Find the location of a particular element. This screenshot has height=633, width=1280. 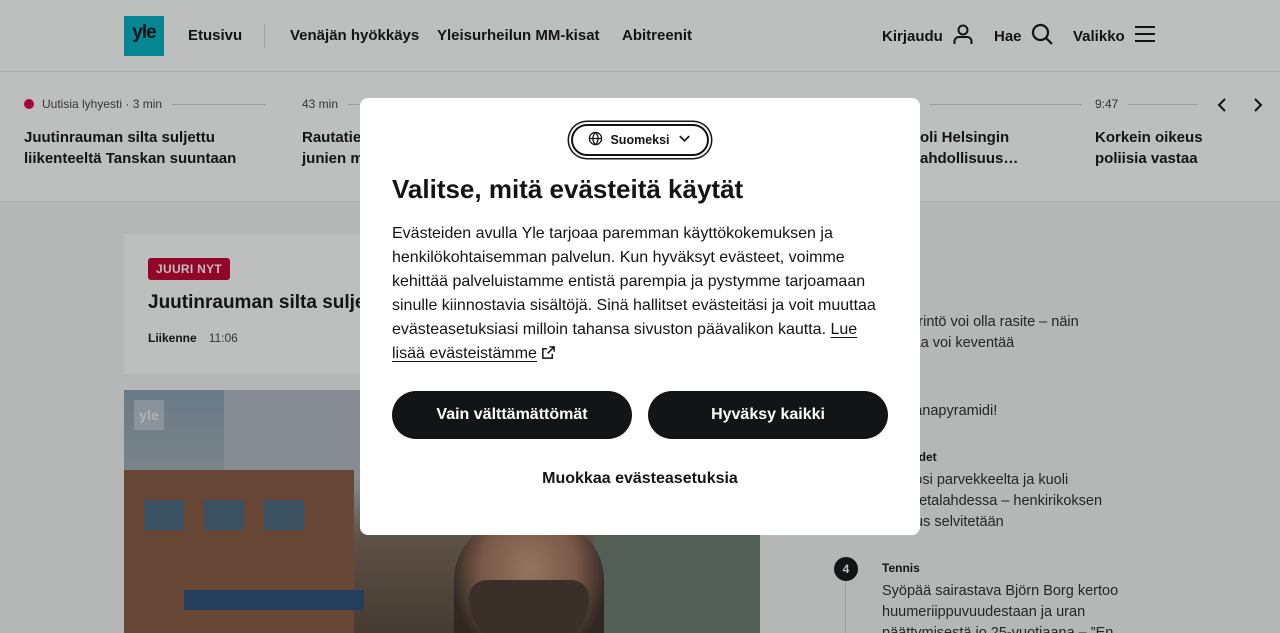

language-label: Suomeksi is located at coordinates (640, 140).